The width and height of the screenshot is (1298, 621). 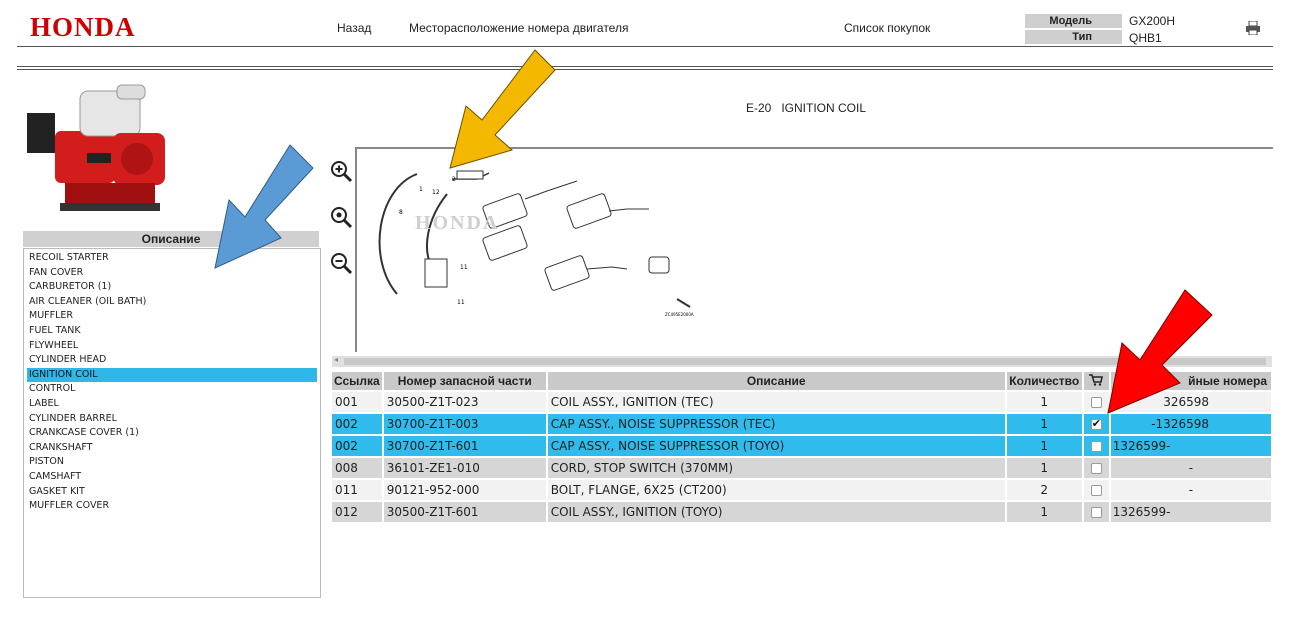 What do you see at coordinates (454, 179) in the screenshot?
I see `svg-text: 2` at bounding box center [454, 179].